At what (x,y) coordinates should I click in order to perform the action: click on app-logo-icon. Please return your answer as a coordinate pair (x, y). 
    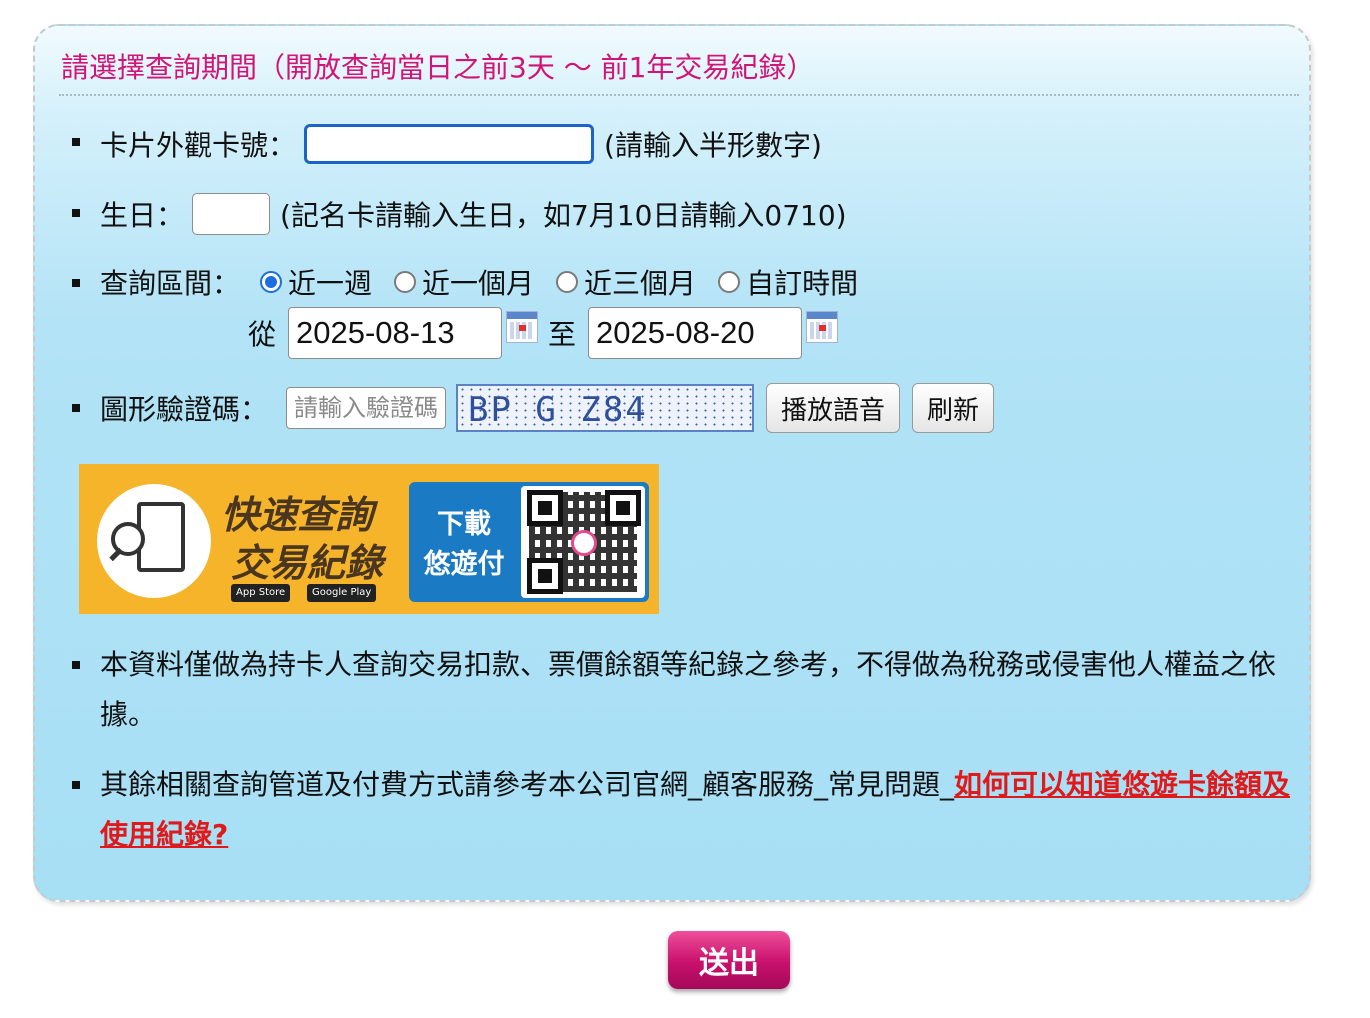
    Looking at the image, I should click on (584, 543).